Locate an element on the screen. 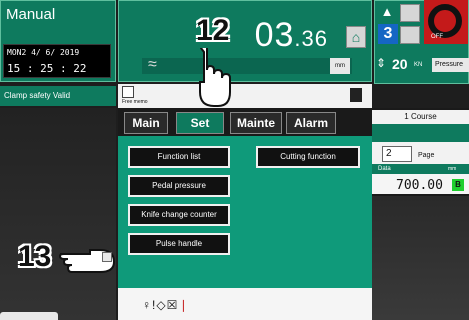 The image size is (469, 320). pressure-label: Pressure is located at coordinates (450, 65).